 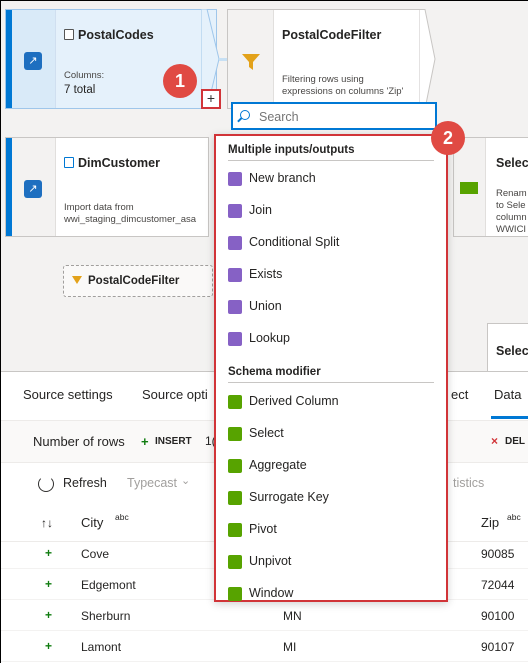 I want to click on menu-item-derived-column: Derived Column, so click(x=333, y=403).